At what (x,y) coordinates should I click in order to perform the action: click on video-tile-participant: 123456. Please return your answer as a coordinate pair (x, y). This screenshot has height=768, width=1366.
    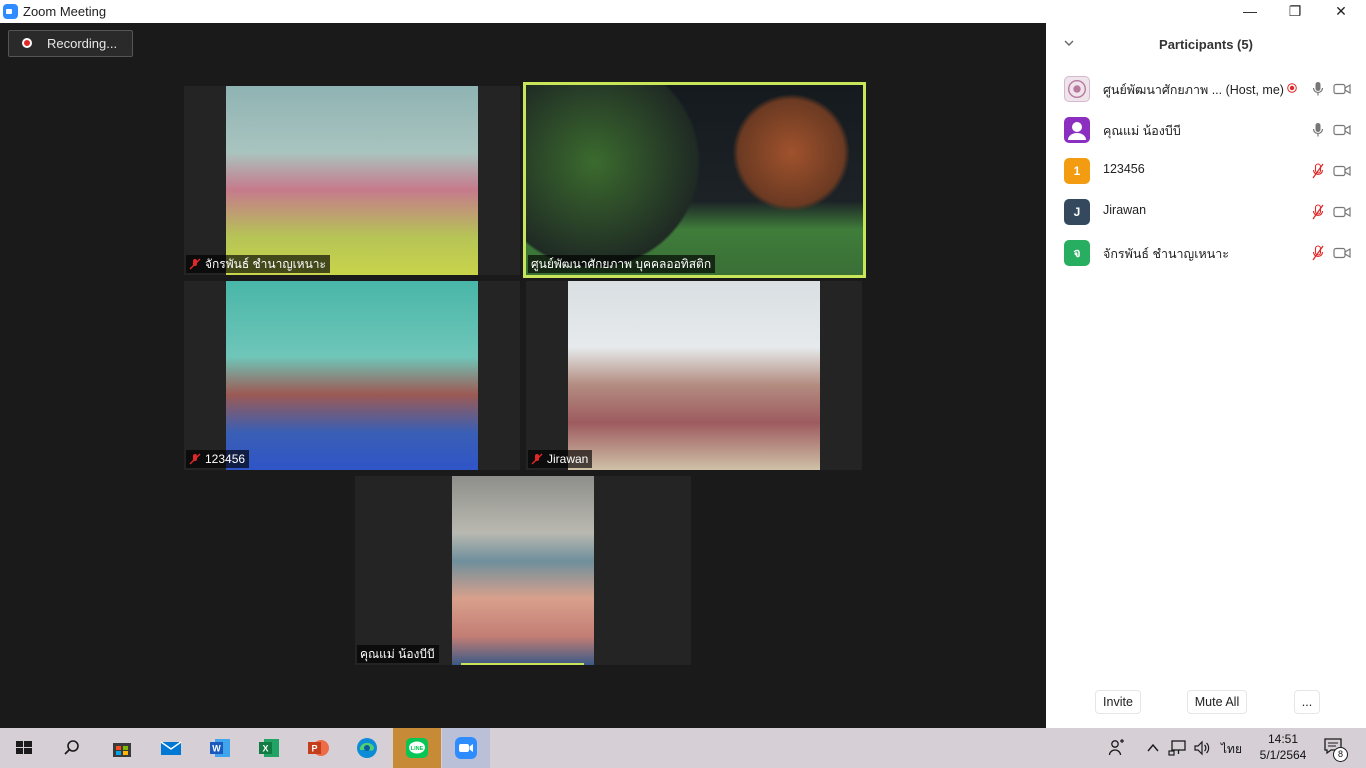
    Looking at the image, I should click on (352, 375).